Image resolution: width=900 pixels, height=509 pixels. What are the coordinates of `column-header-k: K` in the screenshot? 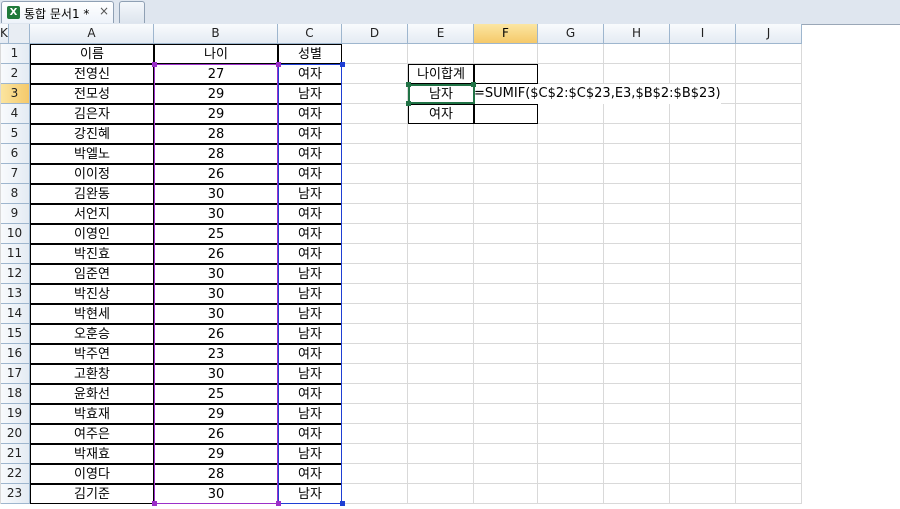 It's located at (4, 34).